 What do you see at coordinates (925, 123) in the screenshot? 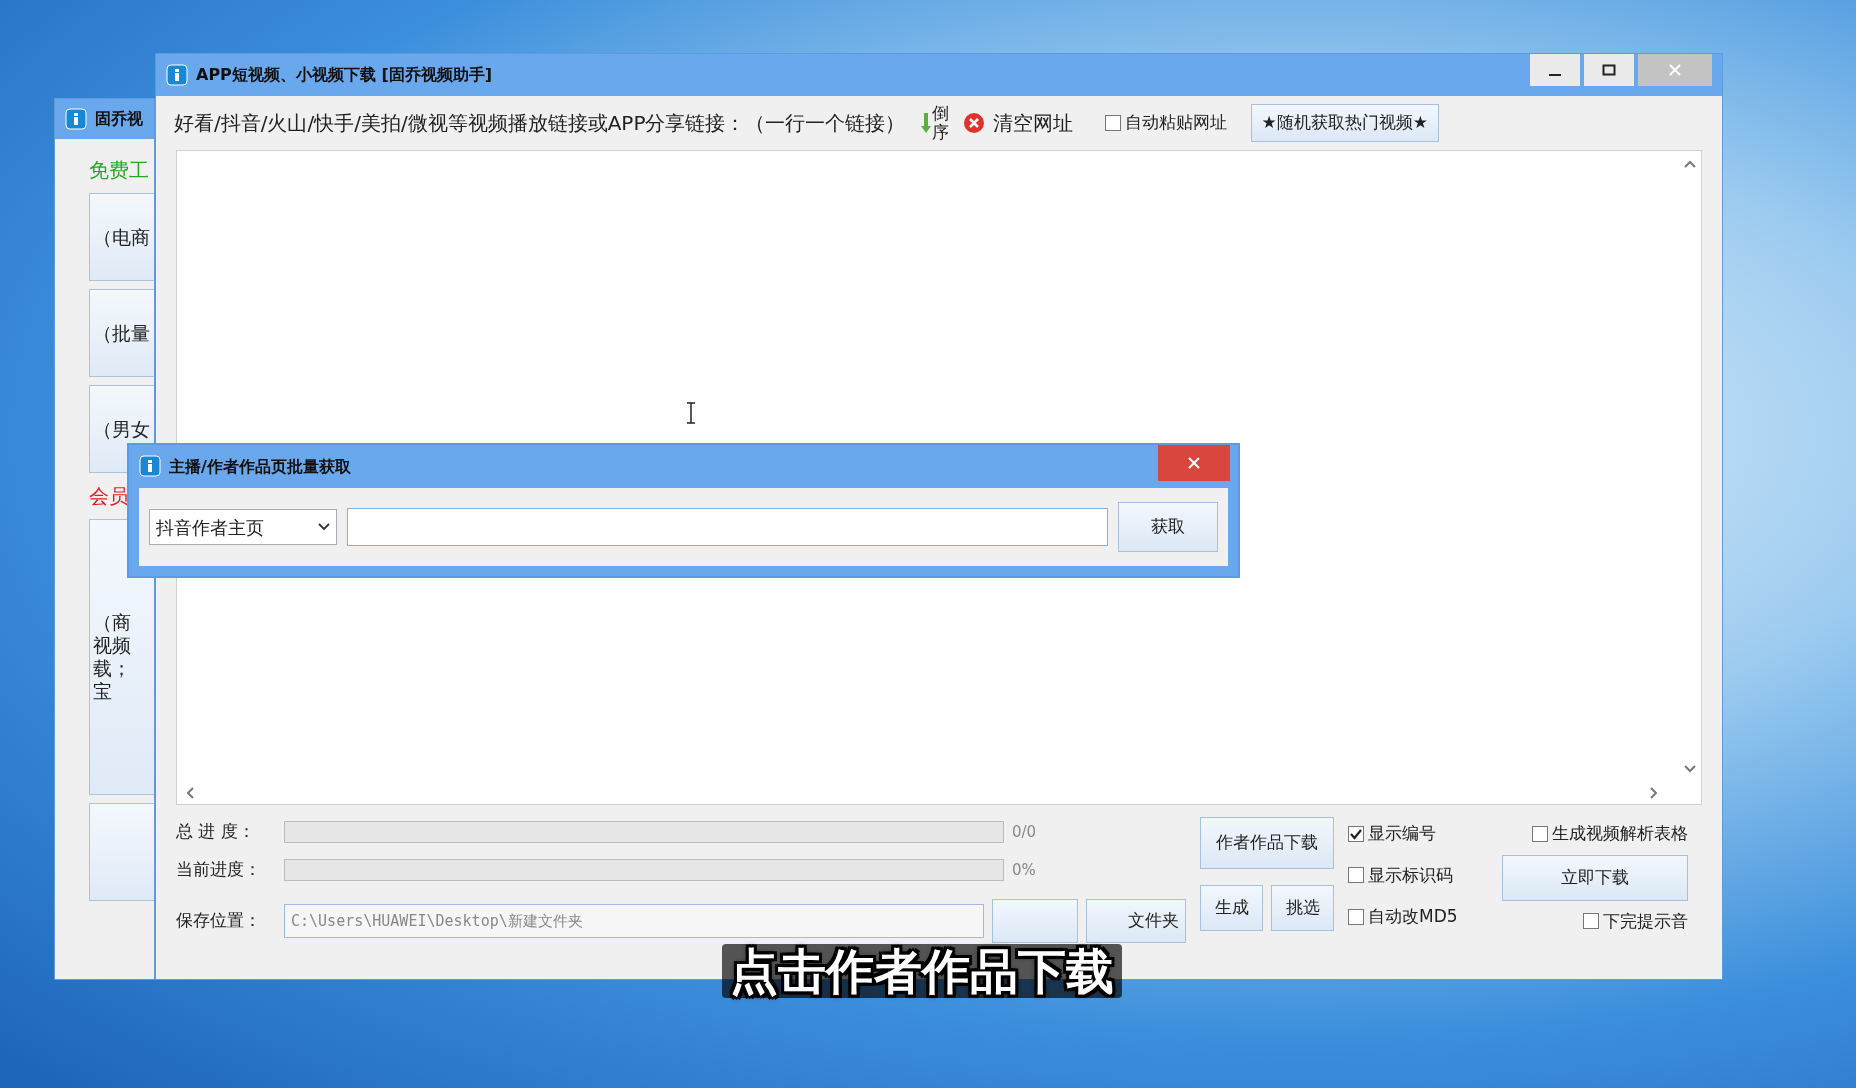
I see `down-arrow-icon` at bounding box center [925, 123].